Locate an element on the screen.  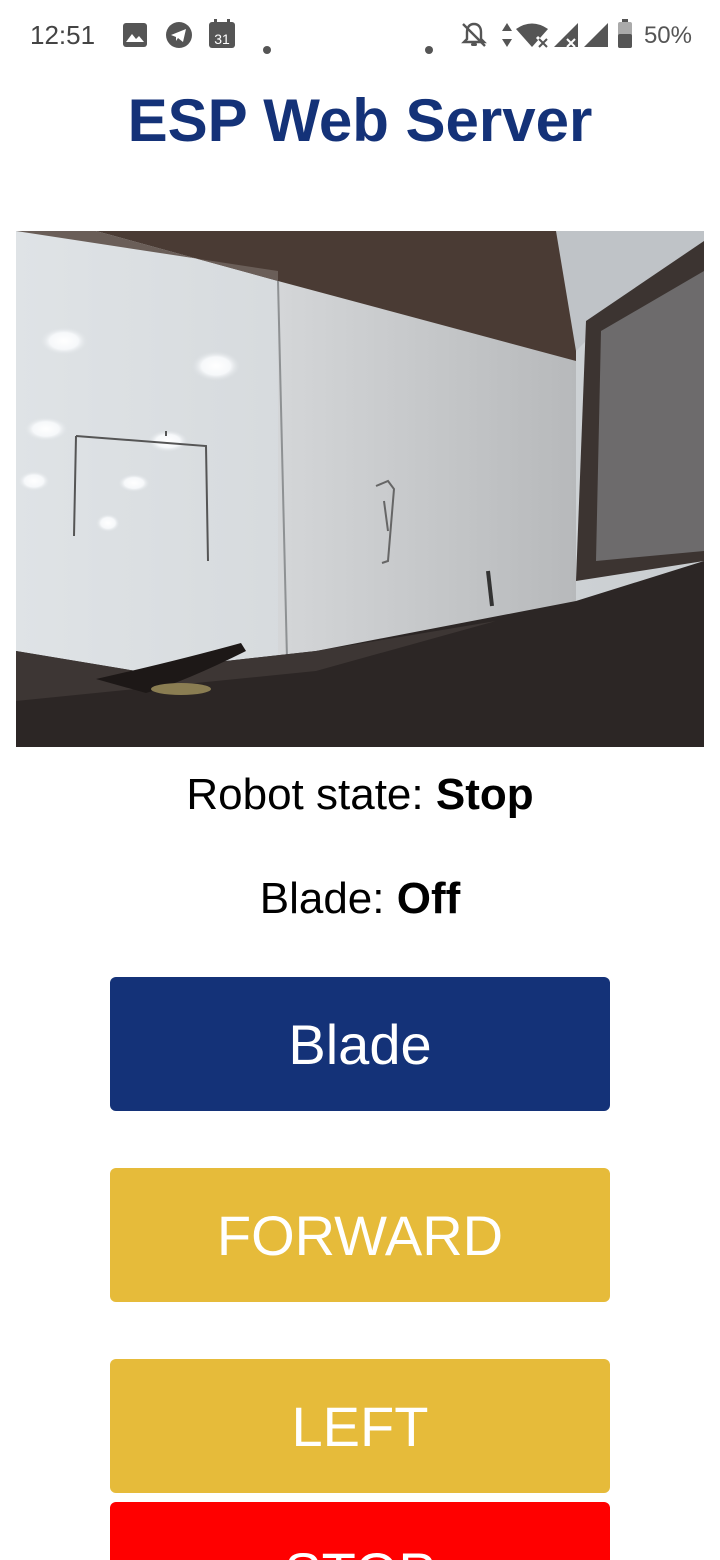
blade-state-label: Blade: is located at coordinates (322, 898).